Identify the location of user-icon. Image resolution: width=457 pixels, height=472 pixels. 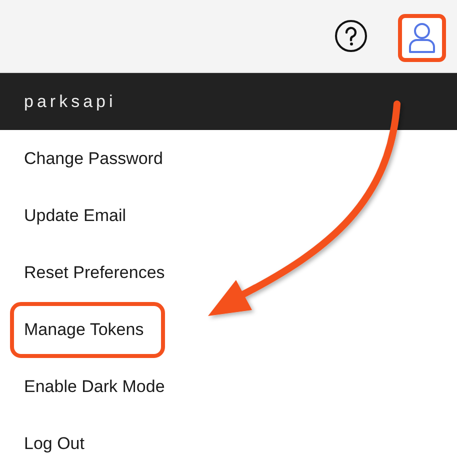
(422, 38).